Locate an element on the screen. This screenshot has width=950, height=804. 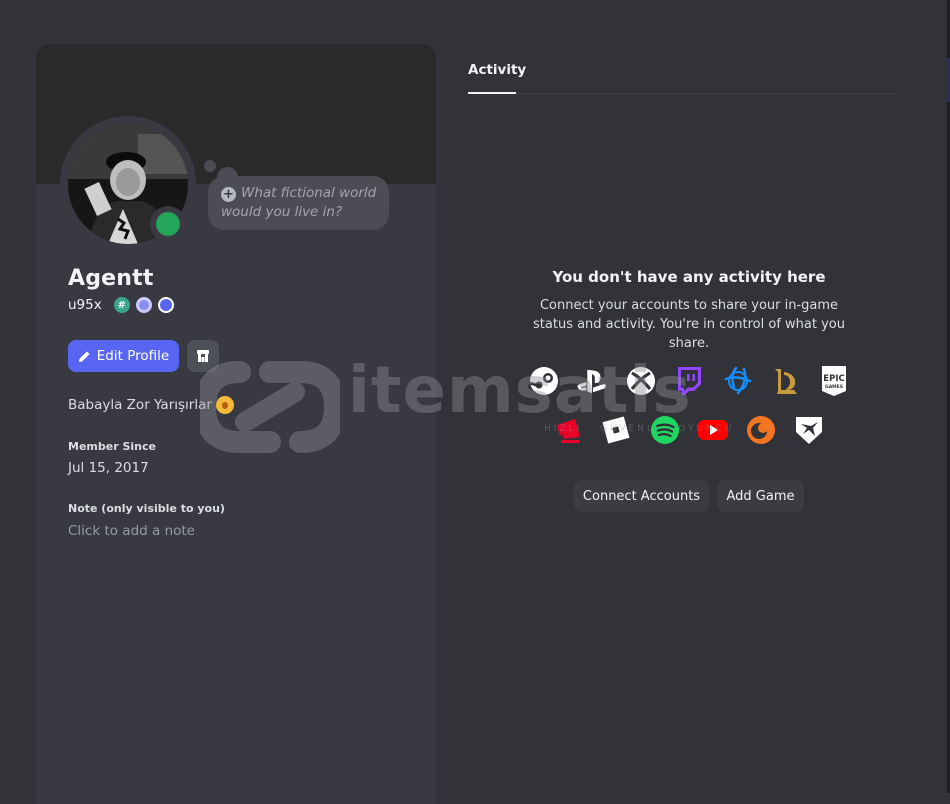
member-since-label: Member Since is located at coordinates (112, 446).